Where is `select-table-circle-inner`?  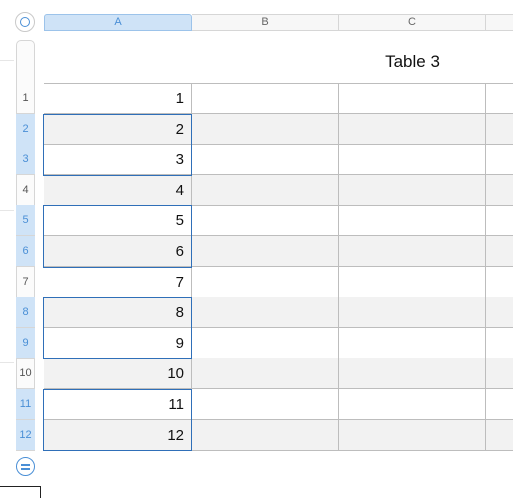
select-table-circle-inner is located at coordinates (25, 22).